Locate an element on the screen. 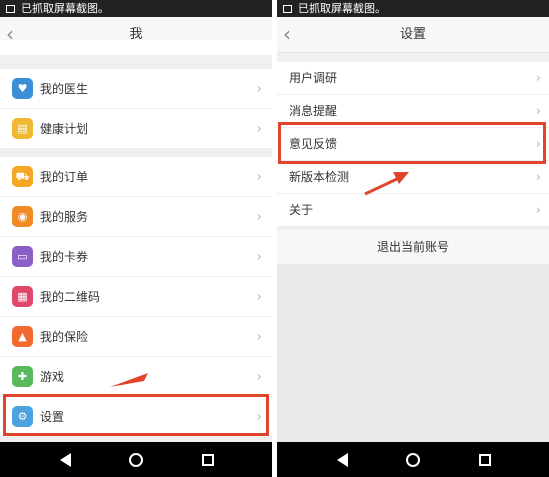  menu-item-my-insurance: ▲ 我的保险 › is located at coordinates (136, 337).